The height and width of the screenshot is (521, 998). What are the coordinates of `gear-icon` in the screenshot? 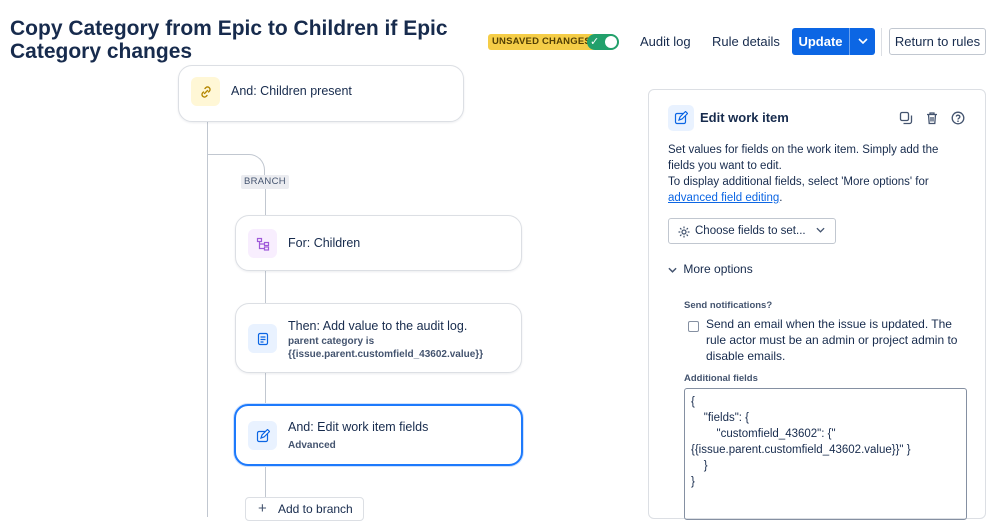 It's located at (684, 236).